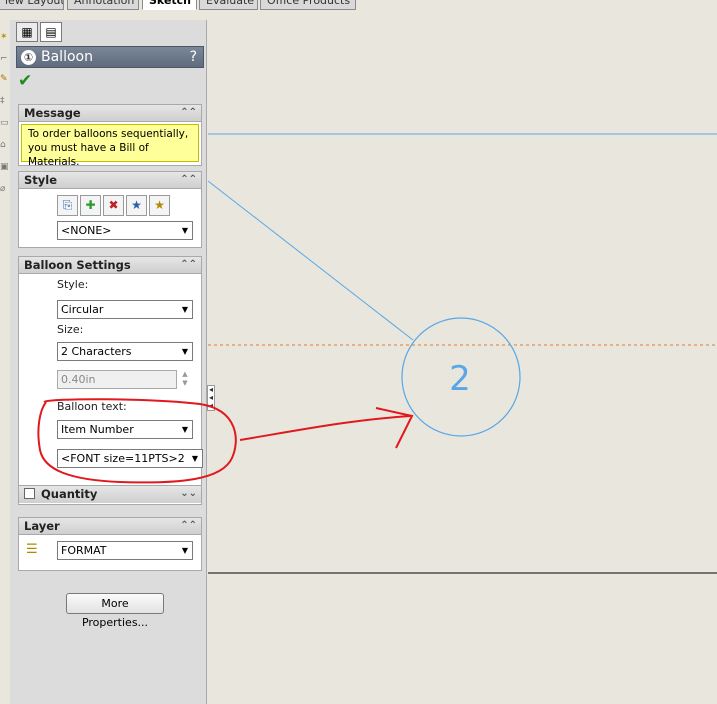 Image resolution: width=717 pixels, height=704 pixels. Describe the element at coordinates (325, 428) in the screenshot. I see `red-arrow-line` at that location.